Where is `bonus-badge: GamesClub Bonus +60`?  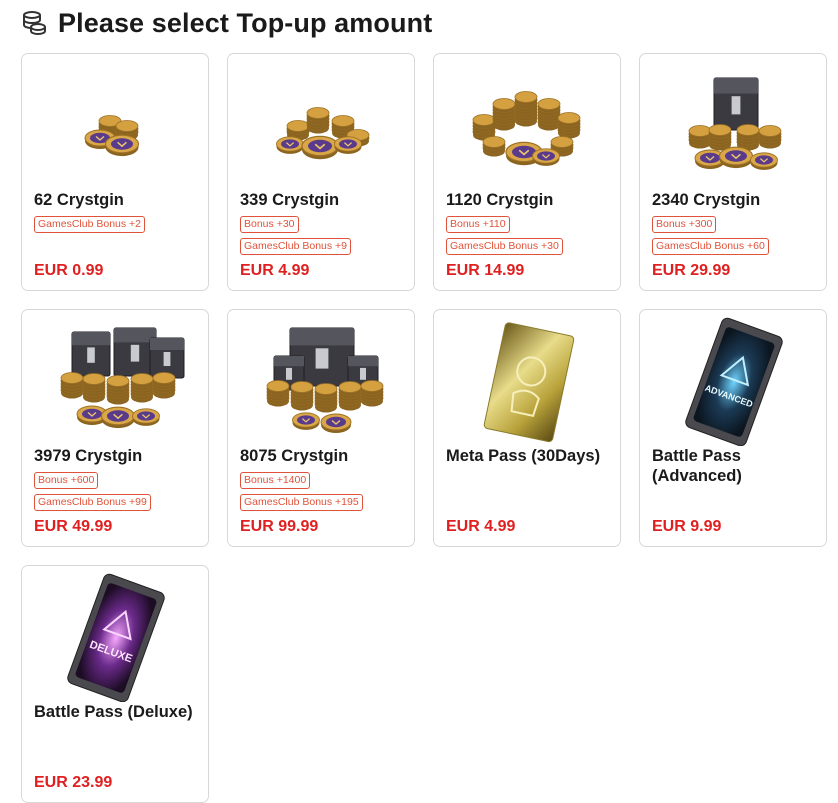 bonus-badge: GamesClub Bonus +60 is located at coordinates (710, 246).